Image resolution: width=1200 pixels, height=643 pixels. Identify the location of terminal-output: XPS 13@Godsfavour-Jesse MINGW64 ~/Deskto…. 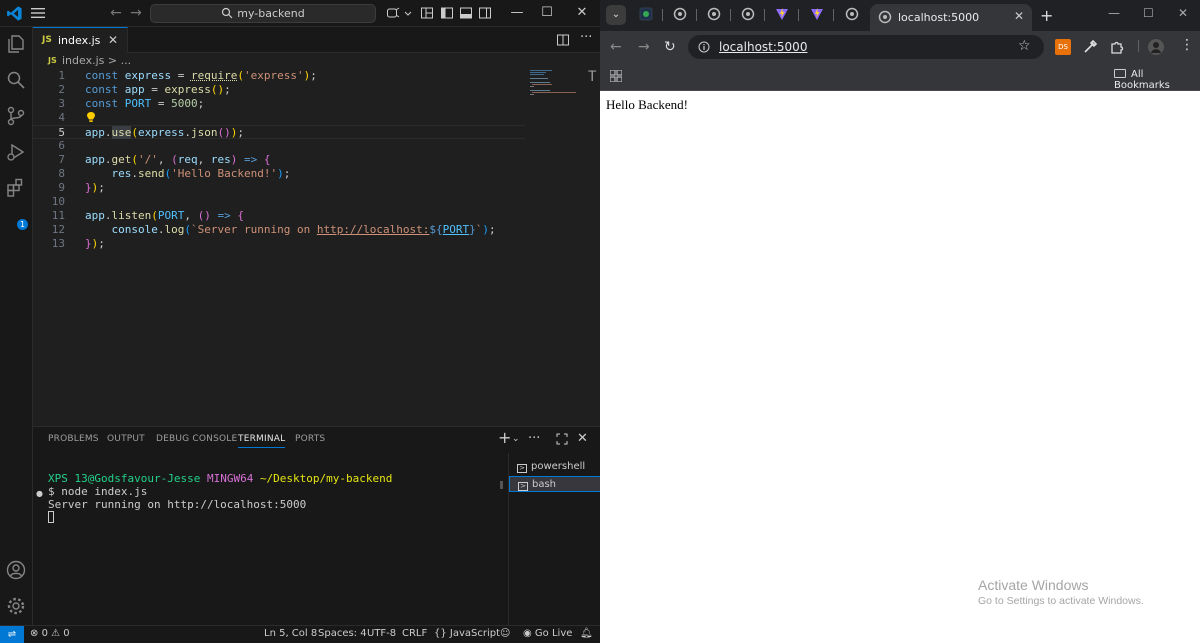
(220, 498).